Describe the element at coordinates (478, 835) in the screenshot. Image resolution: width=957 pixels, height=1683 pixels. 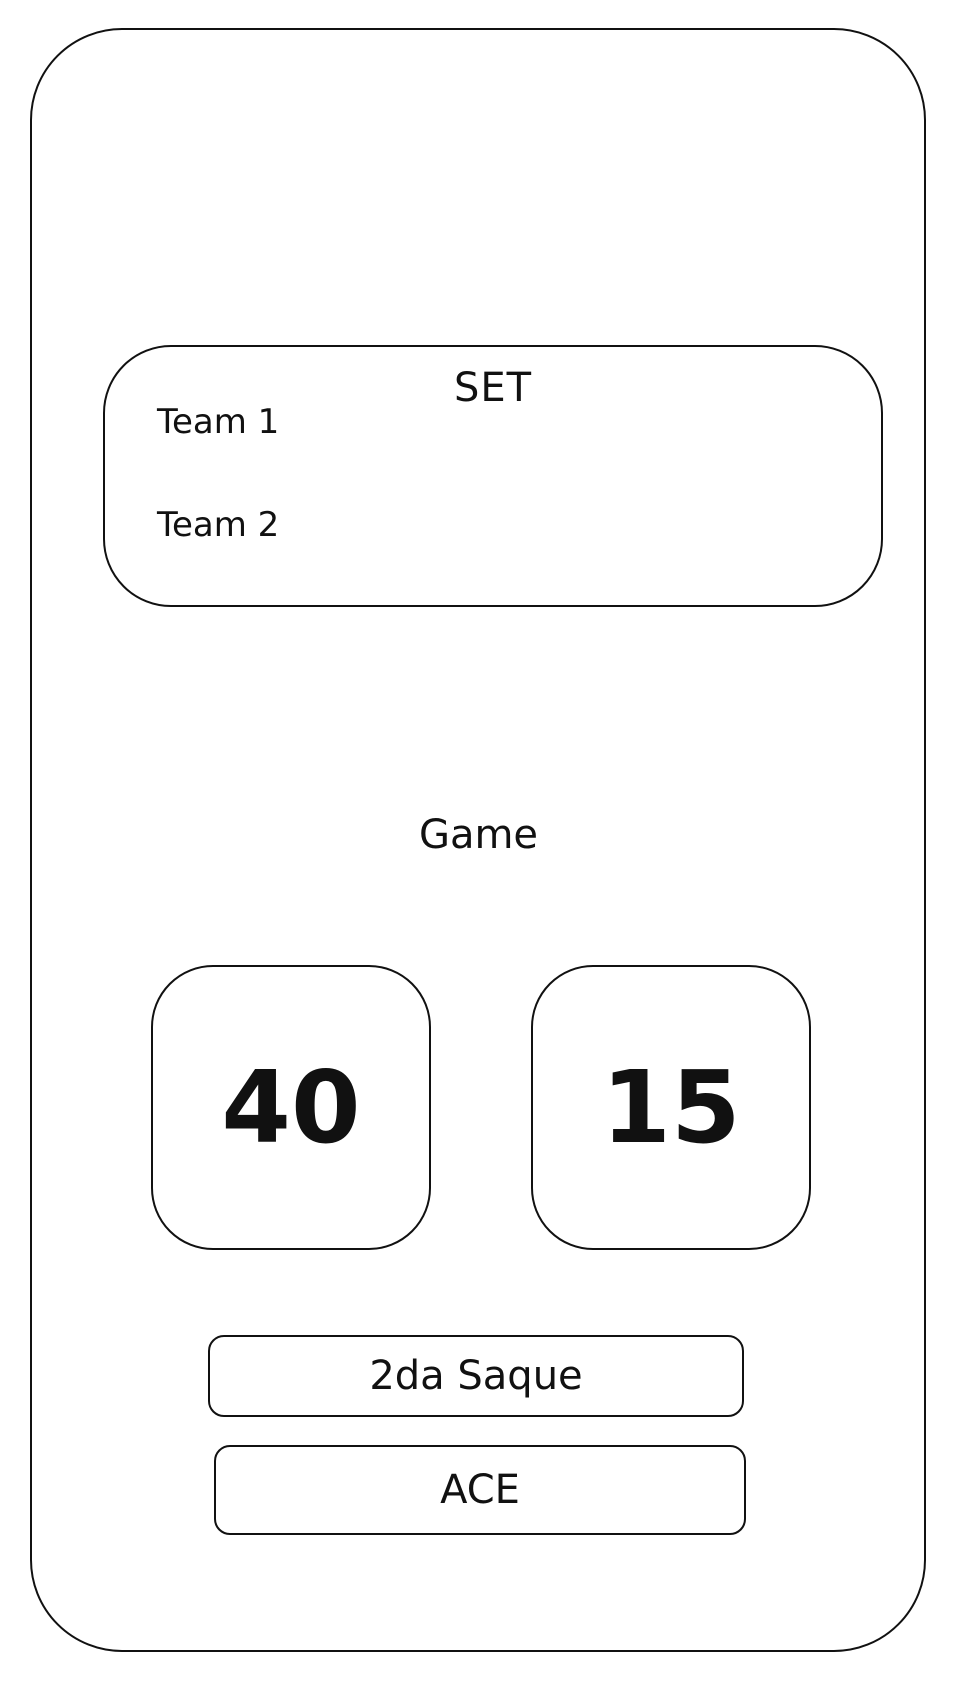
I see `game-label: Game` at that location.